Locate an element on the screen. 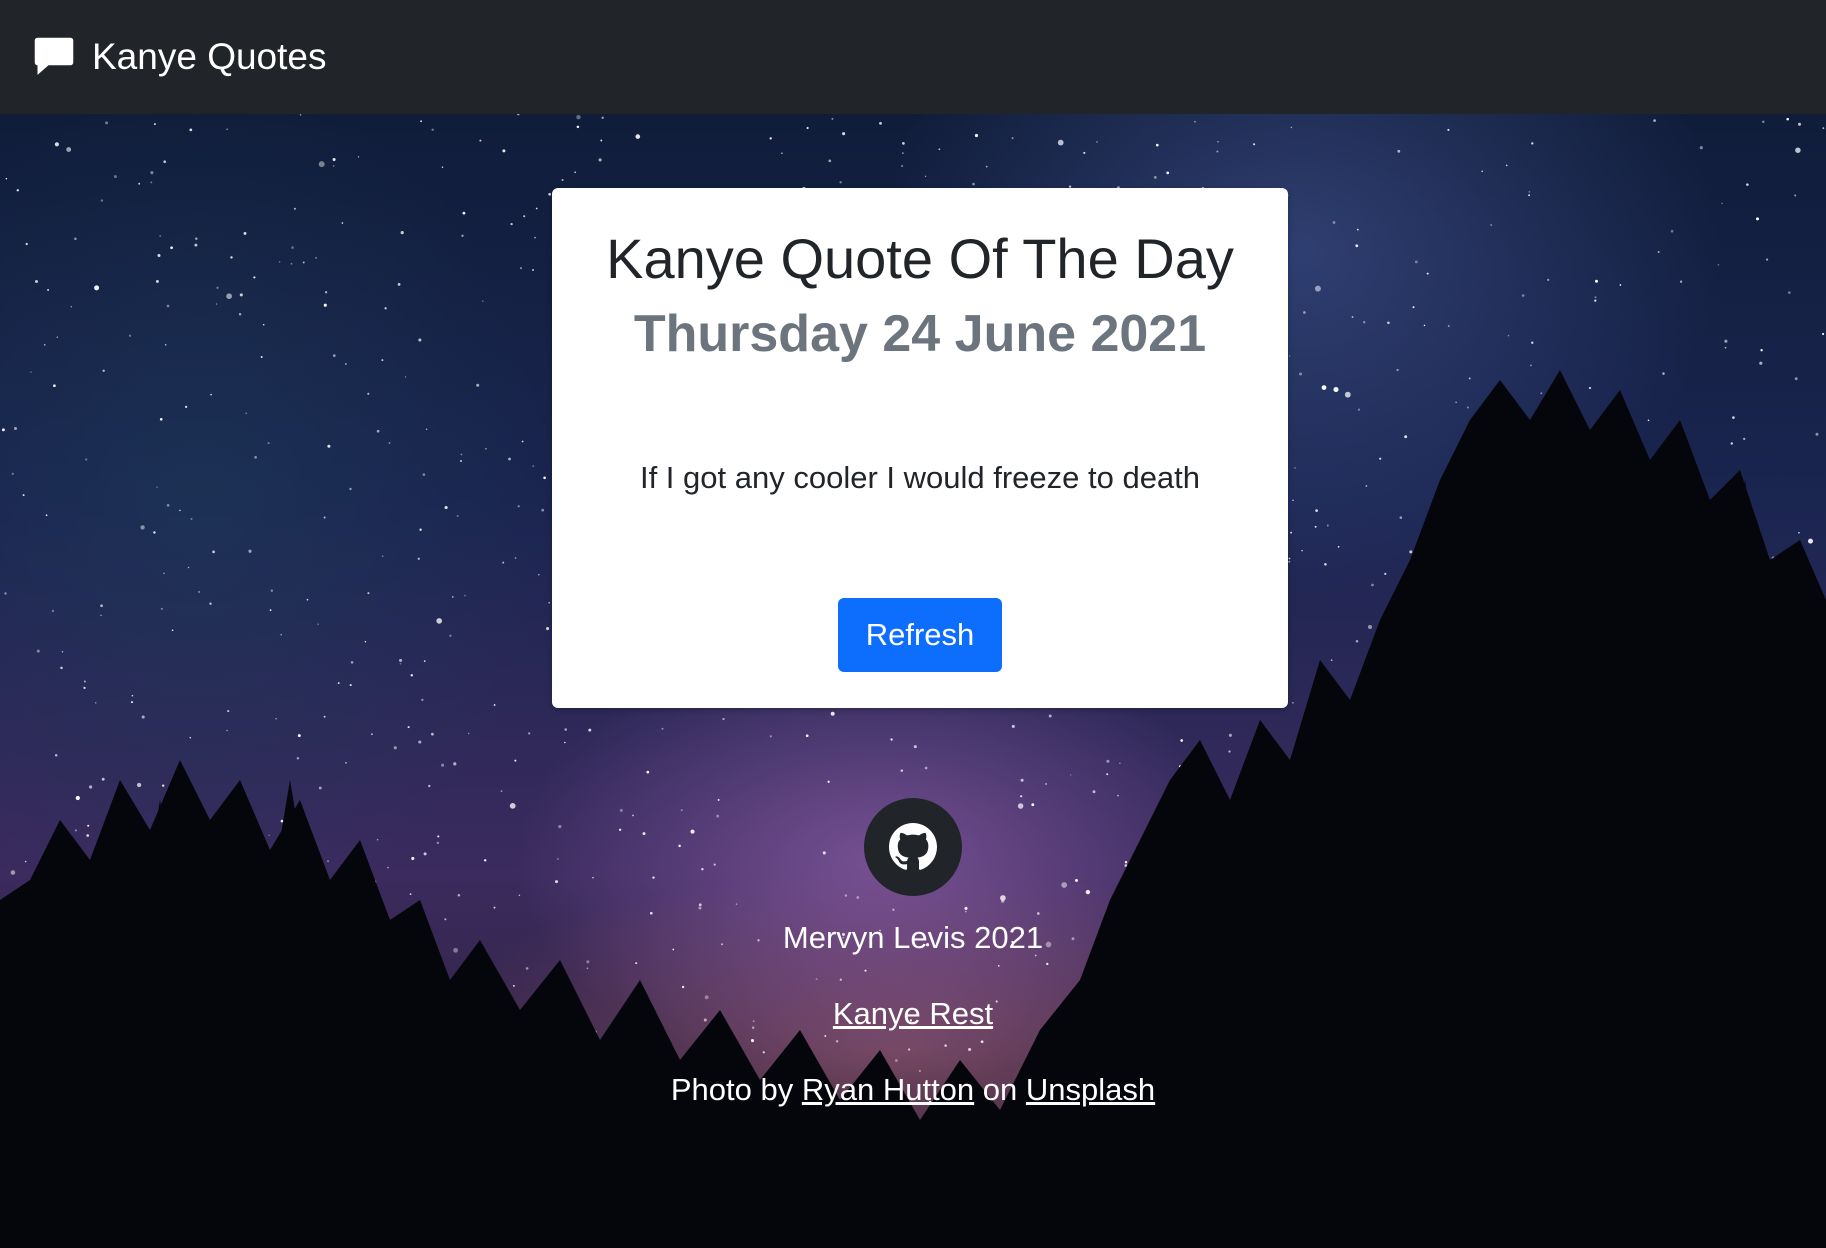 The image size is (1826, 1248). author-credit: Mervyn Levis 2021 is located at coordinates (913, 937).